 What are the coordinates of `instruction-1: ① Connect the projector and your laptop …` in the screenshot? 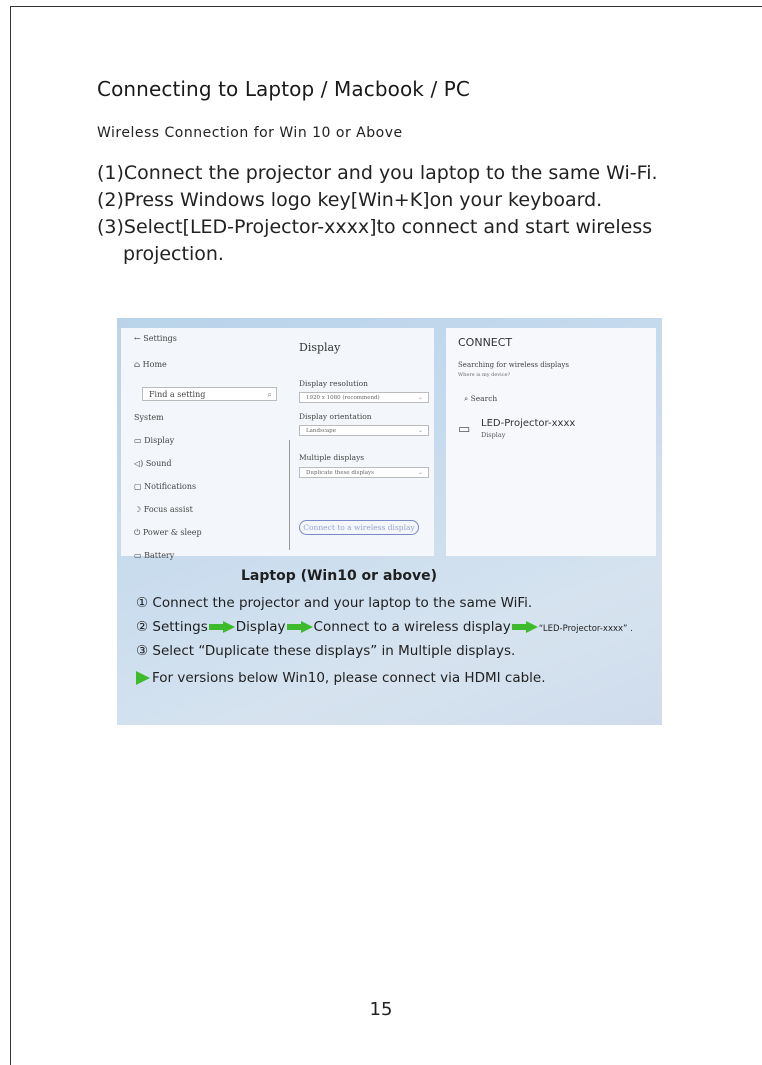 It's located at (334, 603).